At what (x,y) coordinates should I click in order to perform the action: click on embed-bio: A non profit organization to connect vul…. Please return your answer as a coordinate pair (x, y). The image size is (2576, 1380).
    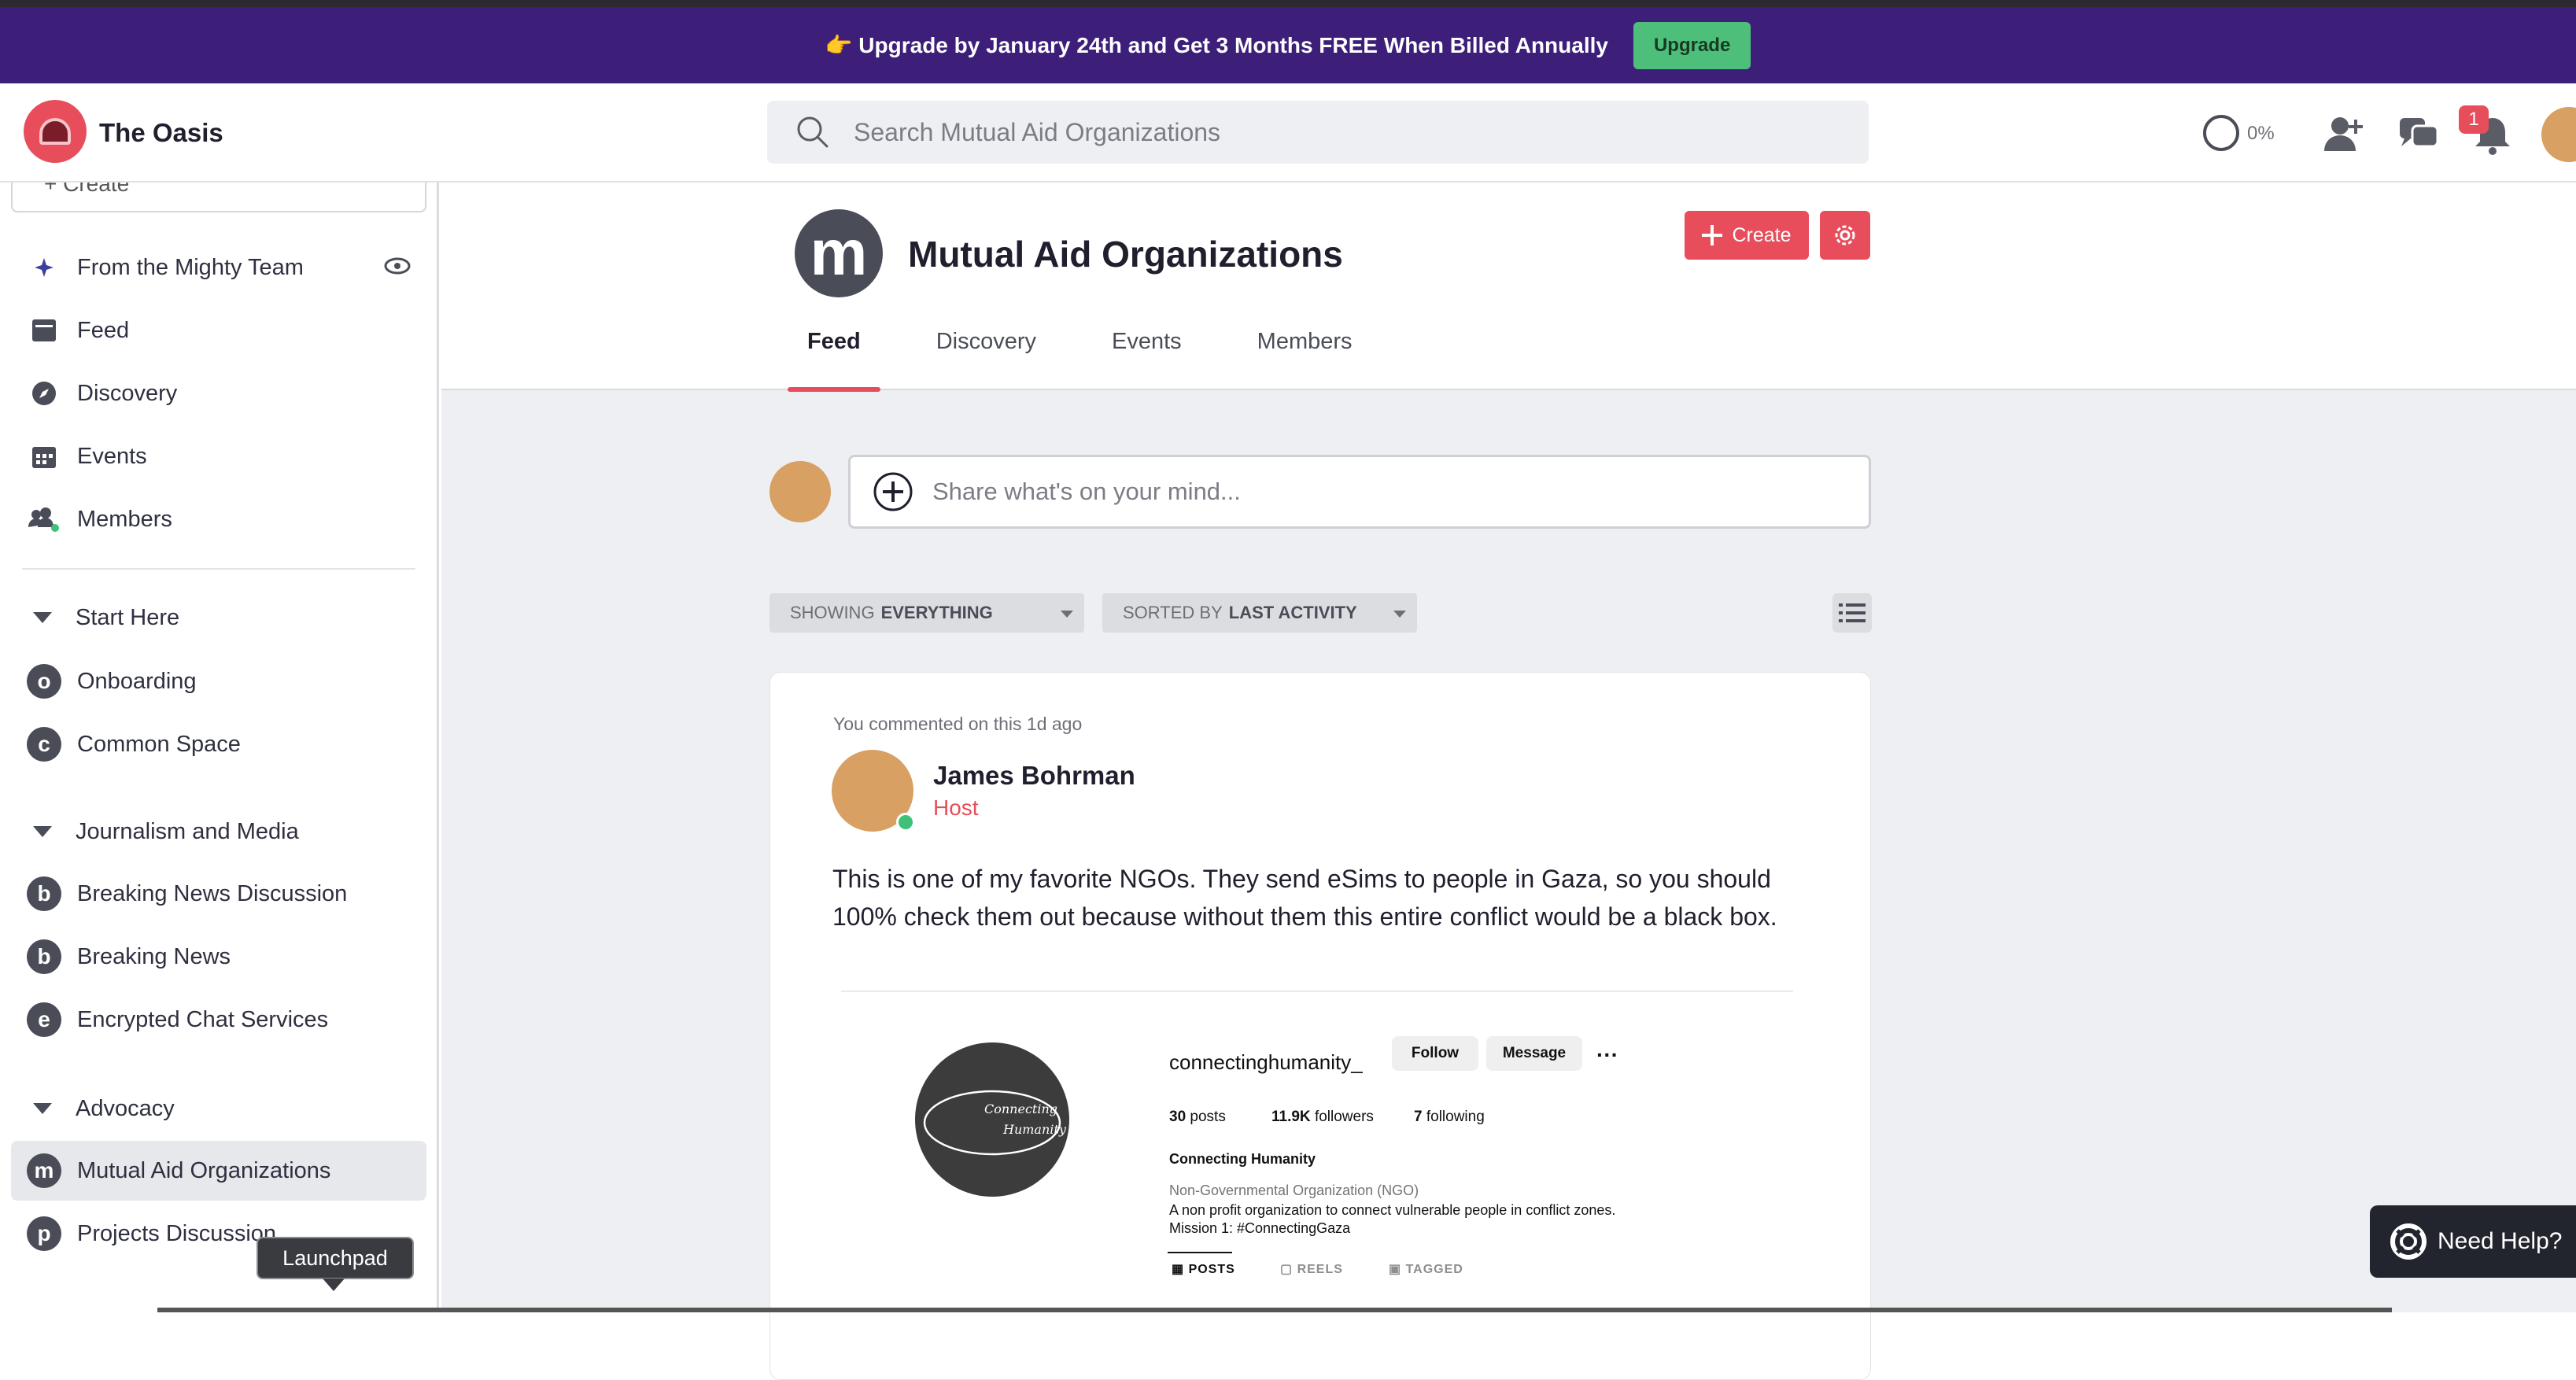
    Looking at the image, I should click on (1392, 1219).